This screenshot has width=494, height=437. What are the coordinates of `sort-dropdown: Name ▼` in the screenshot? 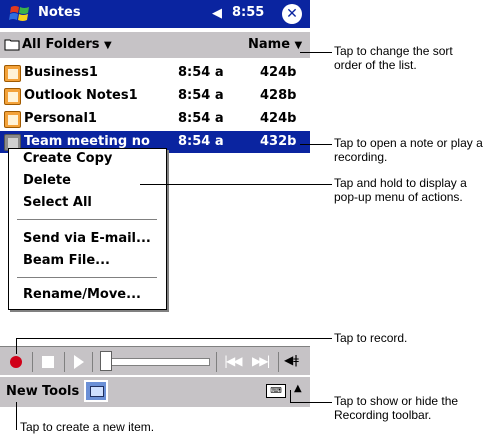 It's located at (275, 44).